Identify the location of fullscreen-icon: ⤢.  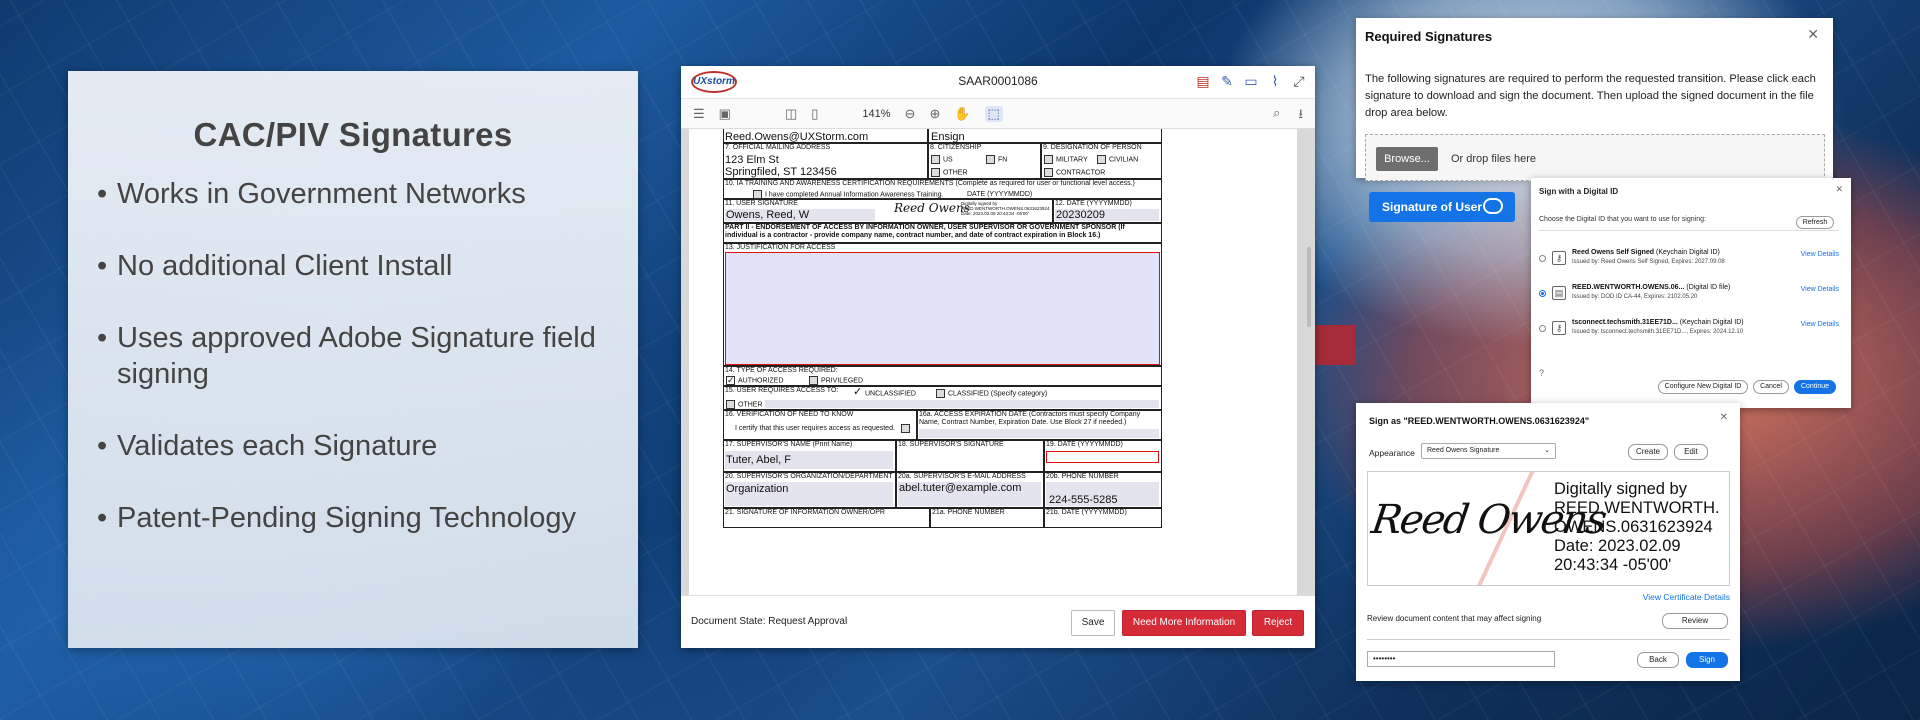
(1299, 81).